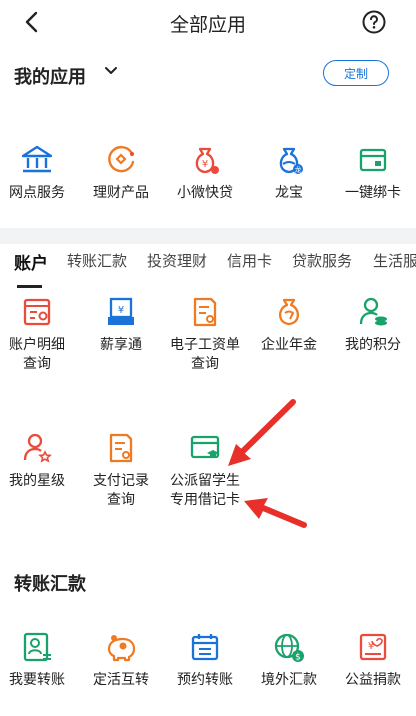  I want to click on transfer-section-title: 转账汇款, so click(50, 584).